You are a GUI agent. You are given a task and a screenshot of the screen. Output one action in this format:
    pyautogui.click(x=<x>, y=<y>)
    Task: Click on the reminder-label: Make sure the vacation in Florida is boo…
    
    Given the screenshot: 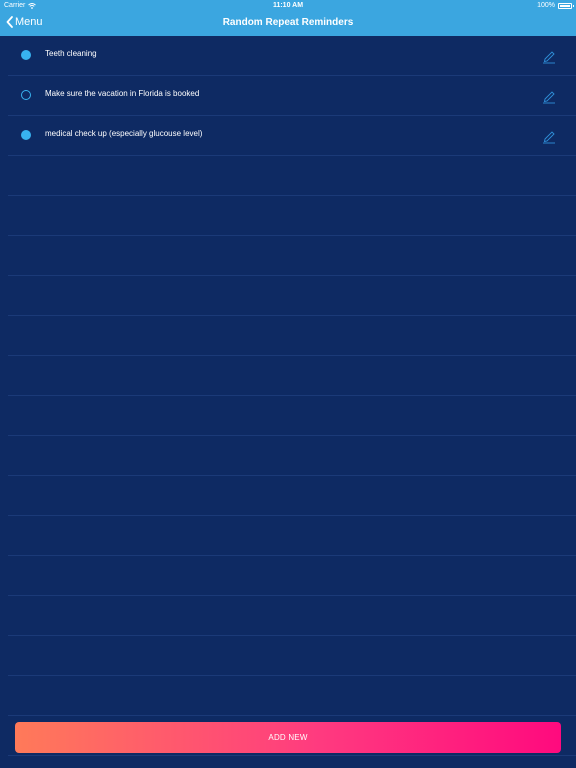 What is the action you would take?
    pyautogui.click(x=122, y=93)
    